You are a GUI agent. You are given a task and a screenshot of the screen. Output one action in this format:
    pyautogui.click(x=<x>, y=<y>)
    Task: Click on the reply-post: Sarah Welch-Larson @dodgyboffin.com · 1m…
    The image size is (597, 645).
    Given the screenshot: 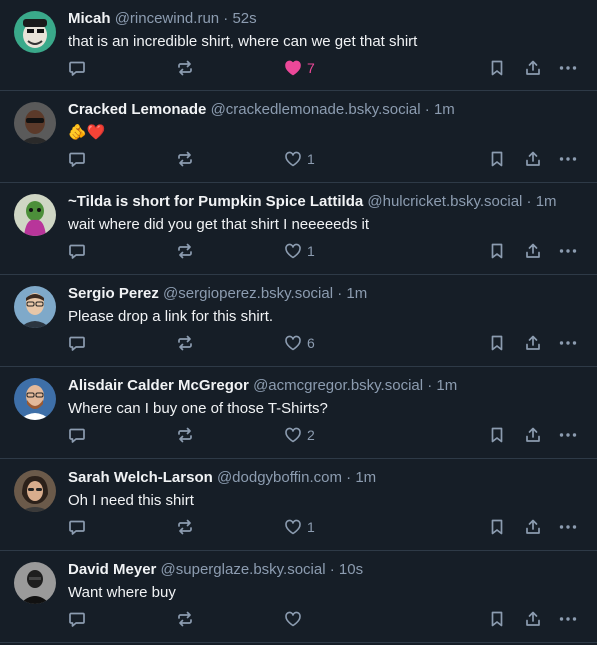 What is the action you would take?
    pyautogui.click(x=298, y=505)
    